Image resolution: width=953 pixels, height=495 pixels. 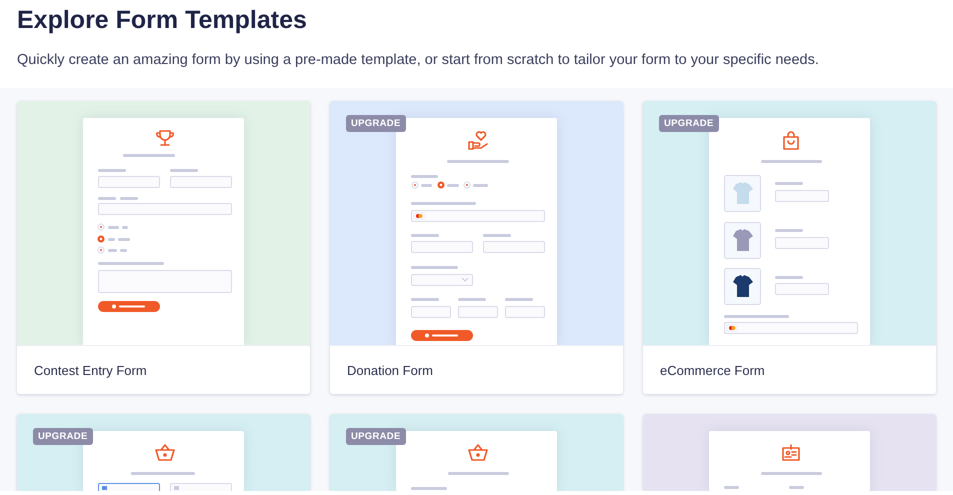 What do you see at coordinates (390, 370) in the screenshot?
I see `template-title: Donation Form` at bounding box center [390, 370].